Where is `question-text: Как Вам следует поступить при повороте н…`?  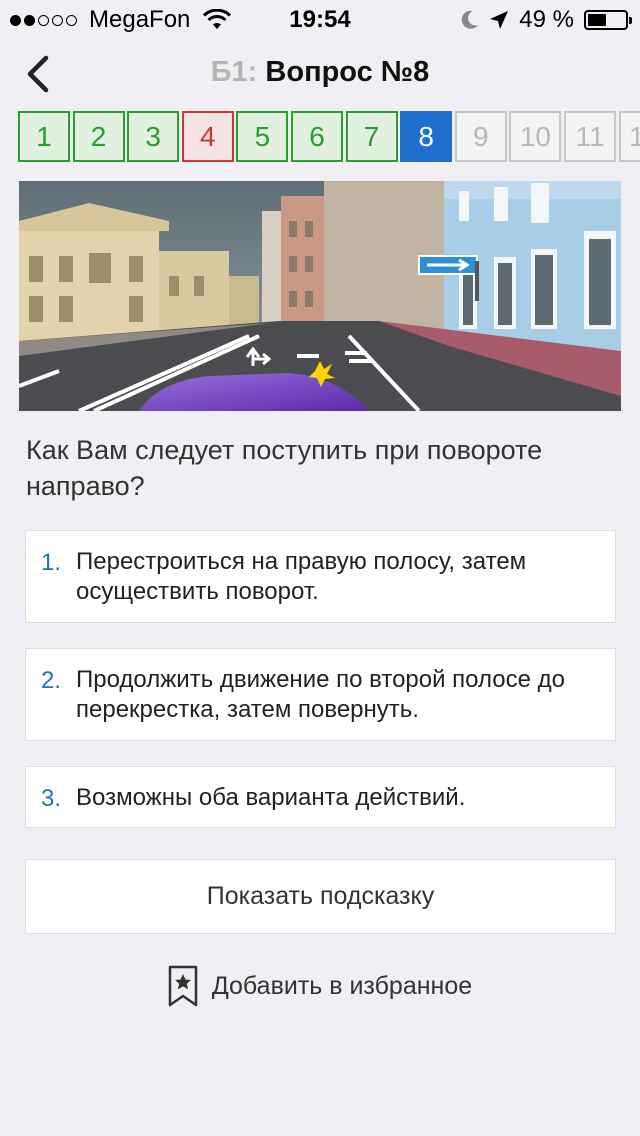
question-text: Как Вам следует поступить при повороте н… is located at coordinates (284, 468).